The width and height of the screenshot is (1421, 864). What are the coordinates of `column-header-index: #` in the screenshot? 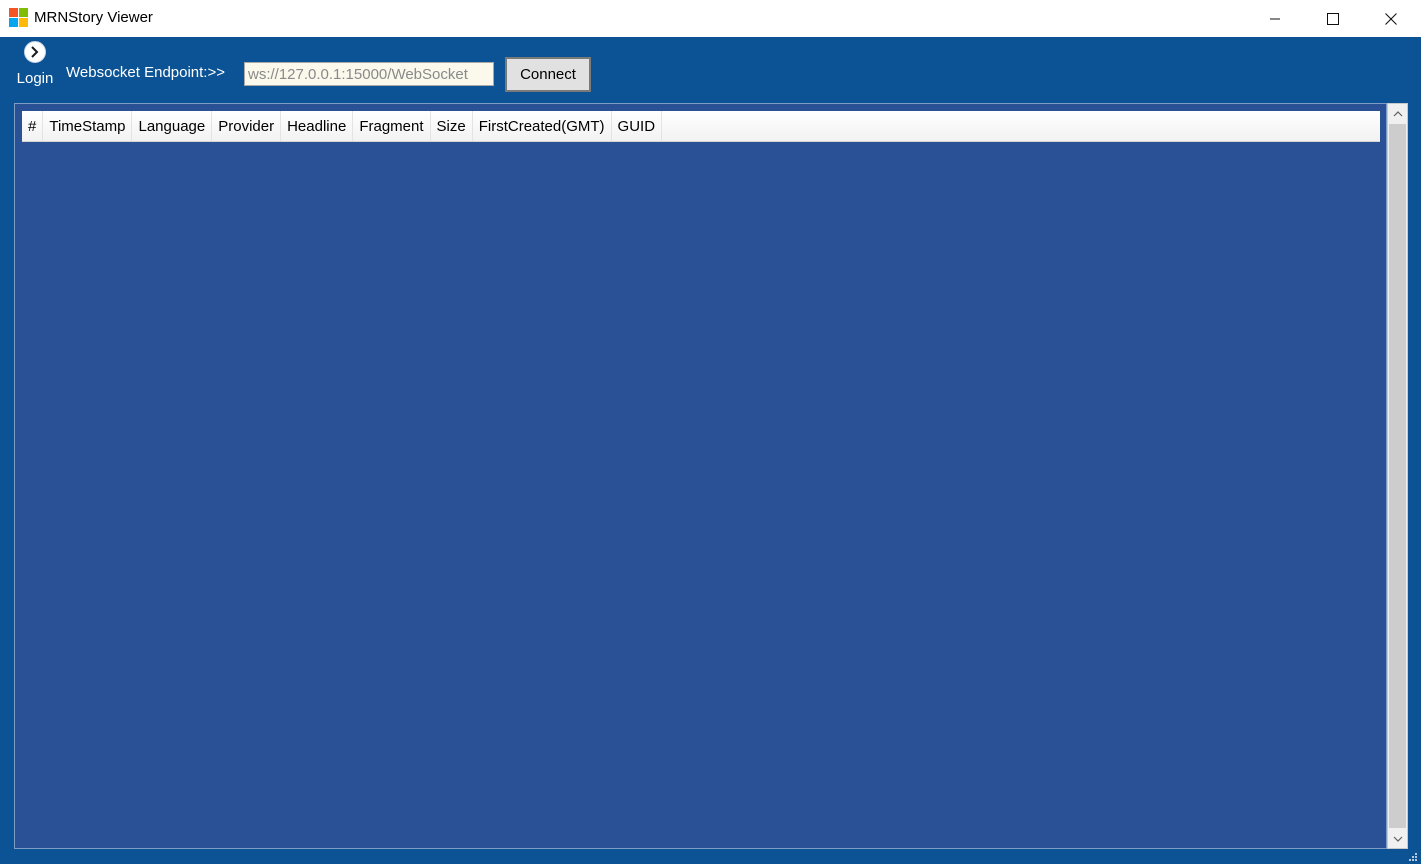 It's located at (33, 126).